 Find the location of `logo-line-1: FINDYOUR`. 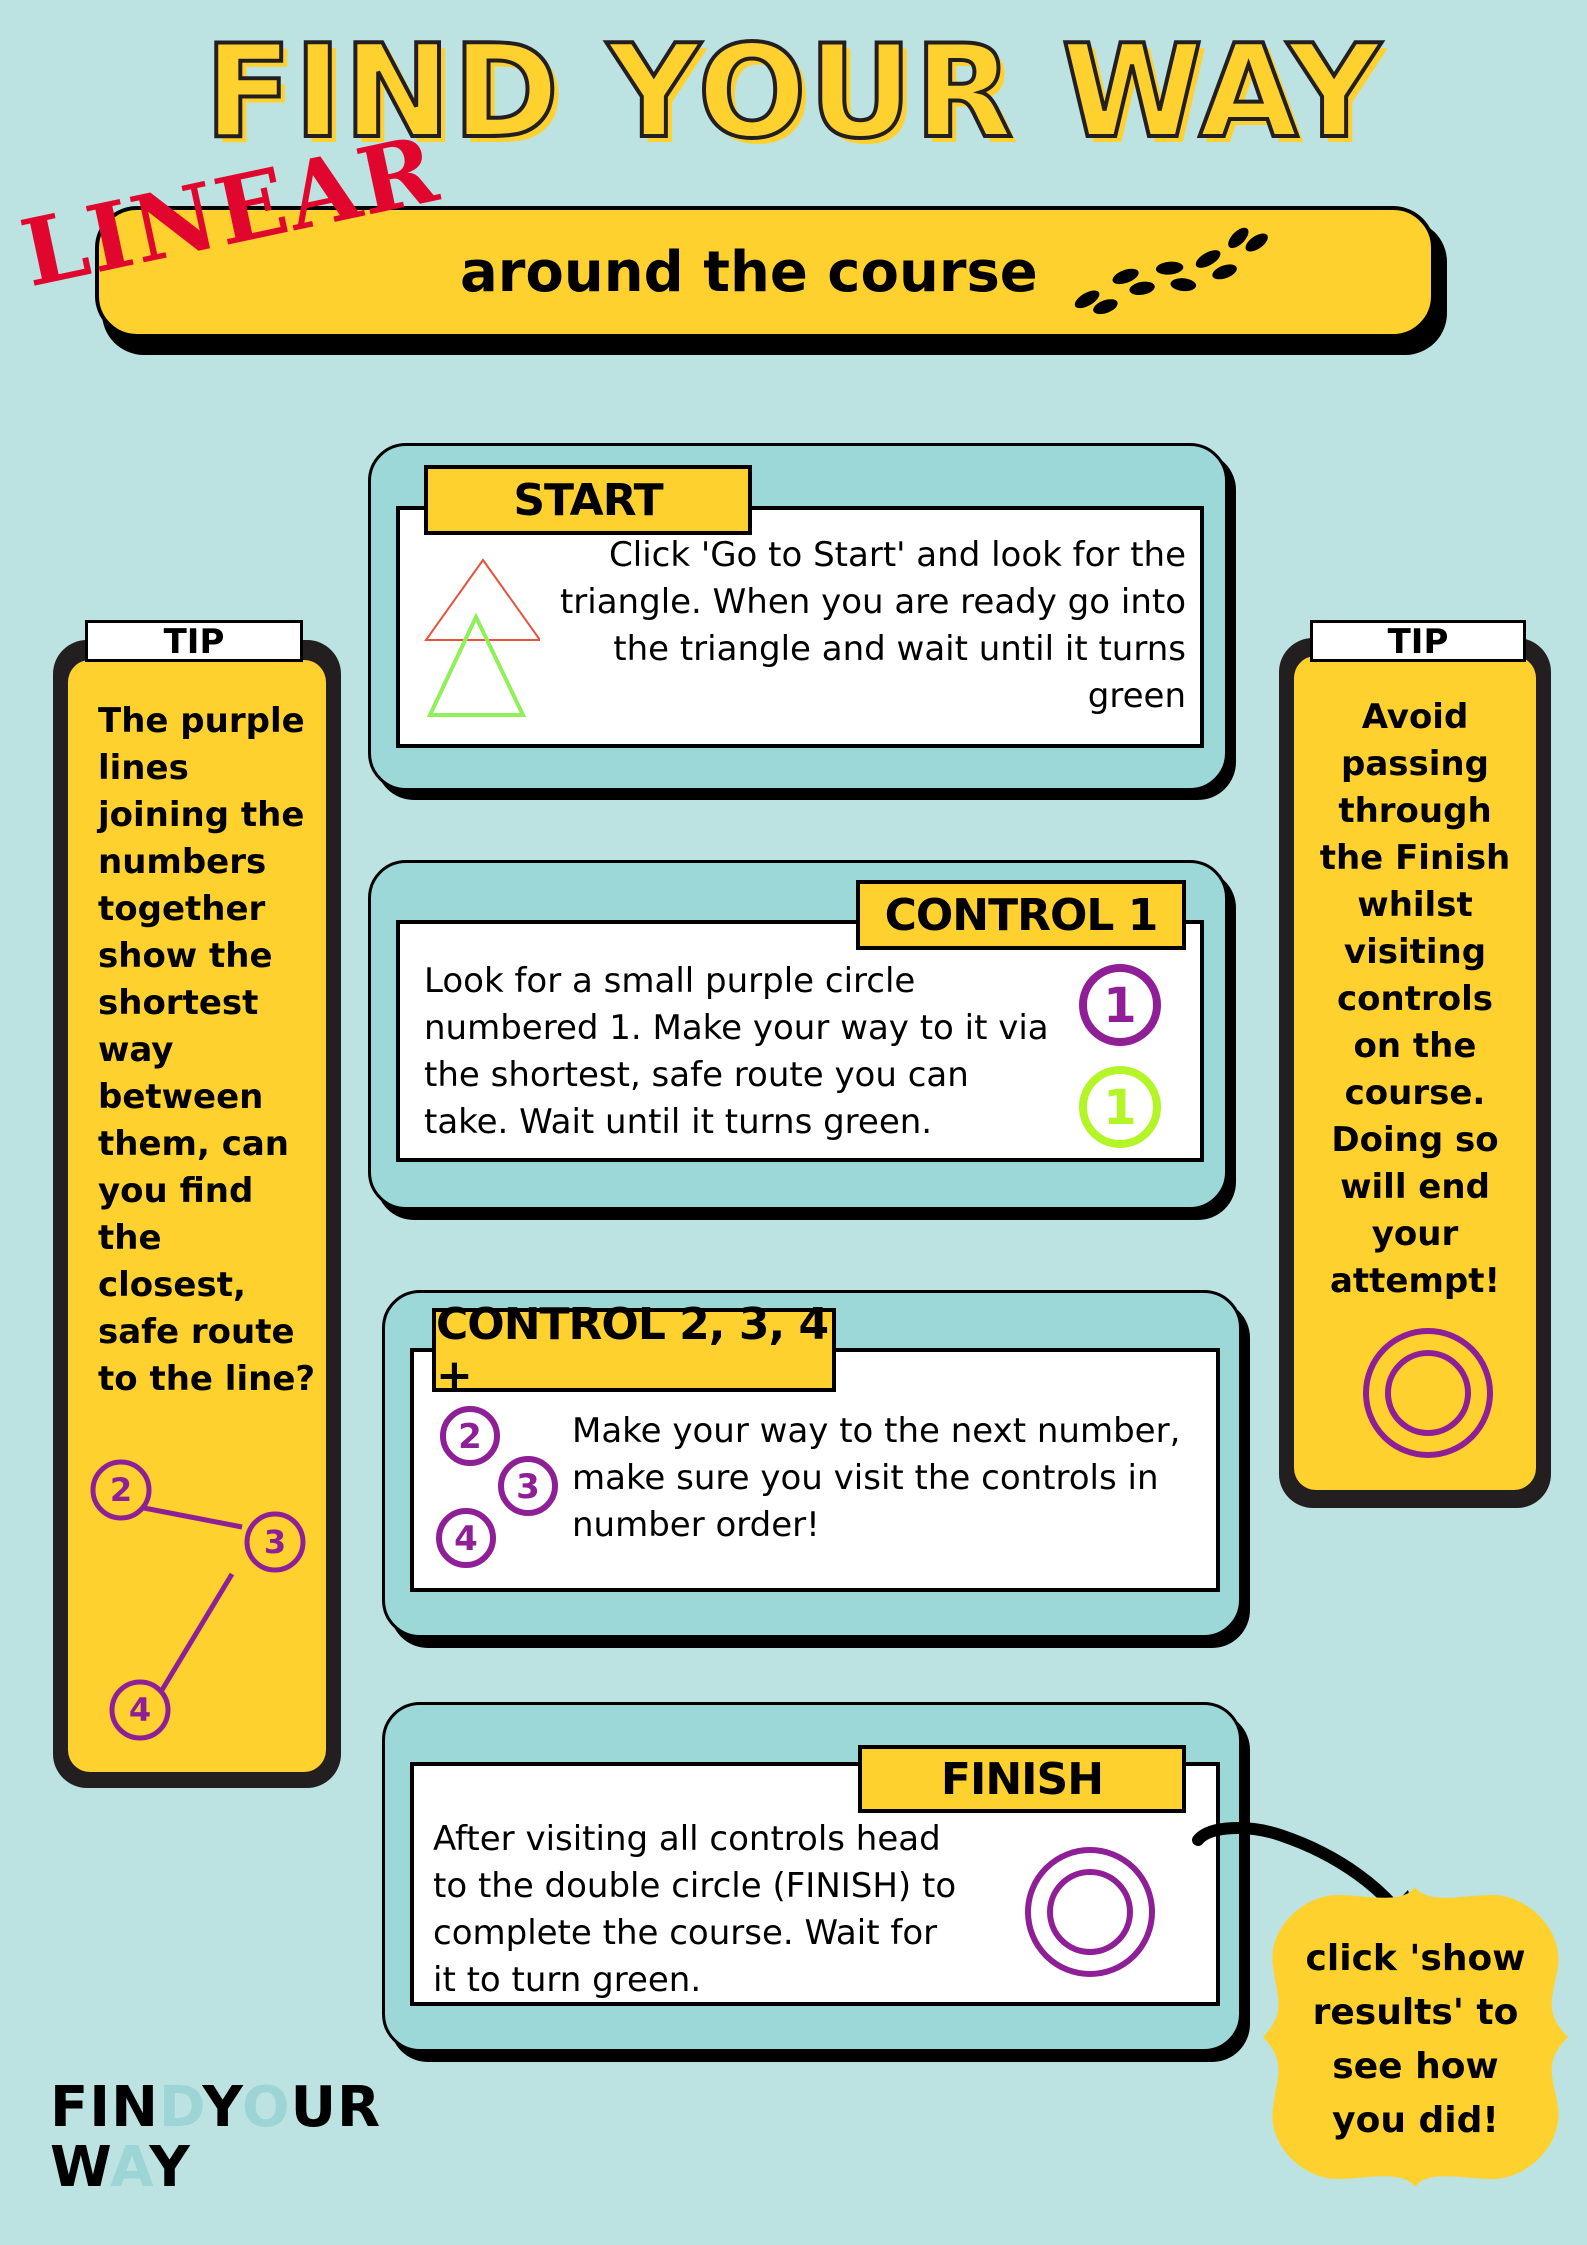

logo-line-1: FINDYOUR is located at coordinates (215, 2108).